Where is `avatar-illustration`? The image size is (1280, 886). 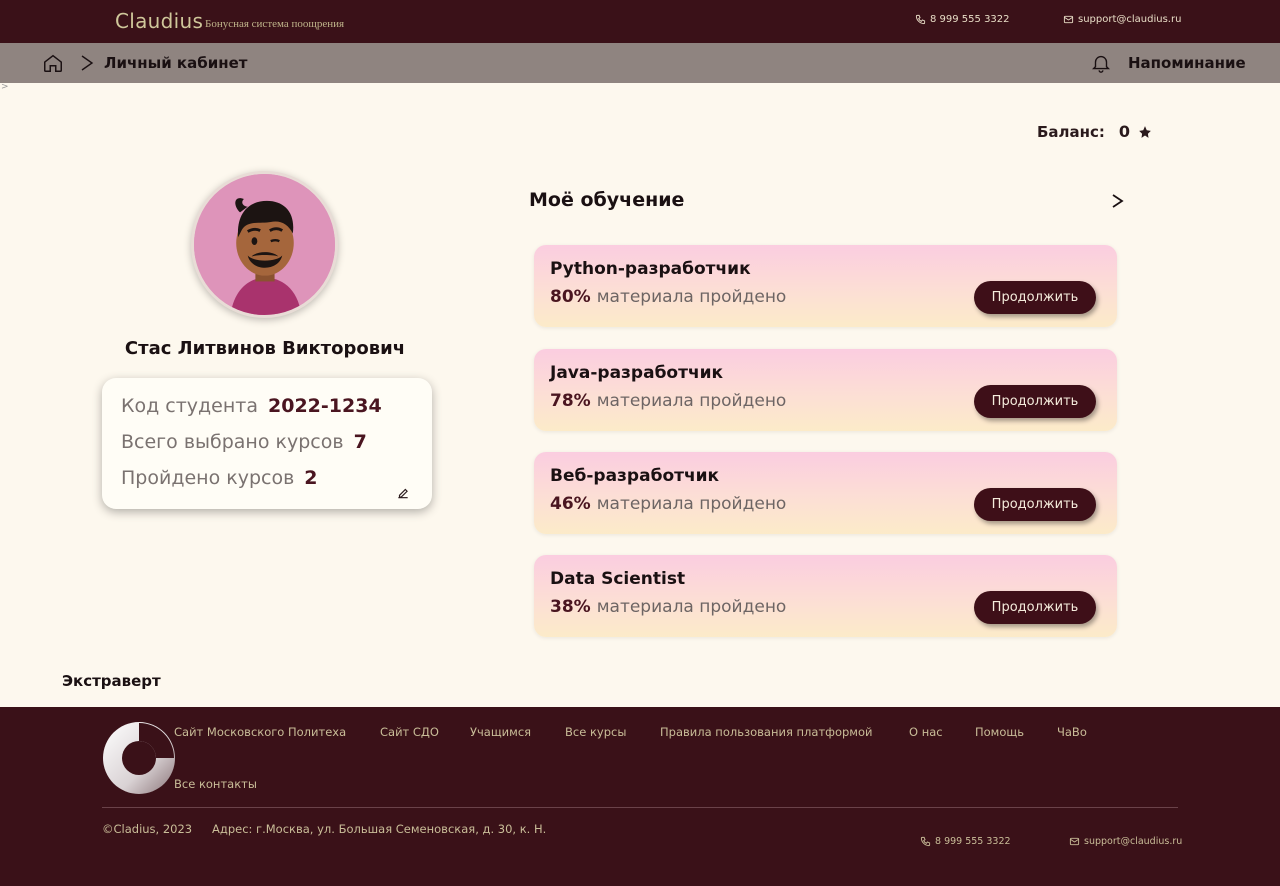 avatar-illustration is located at coordinates (264, 244).